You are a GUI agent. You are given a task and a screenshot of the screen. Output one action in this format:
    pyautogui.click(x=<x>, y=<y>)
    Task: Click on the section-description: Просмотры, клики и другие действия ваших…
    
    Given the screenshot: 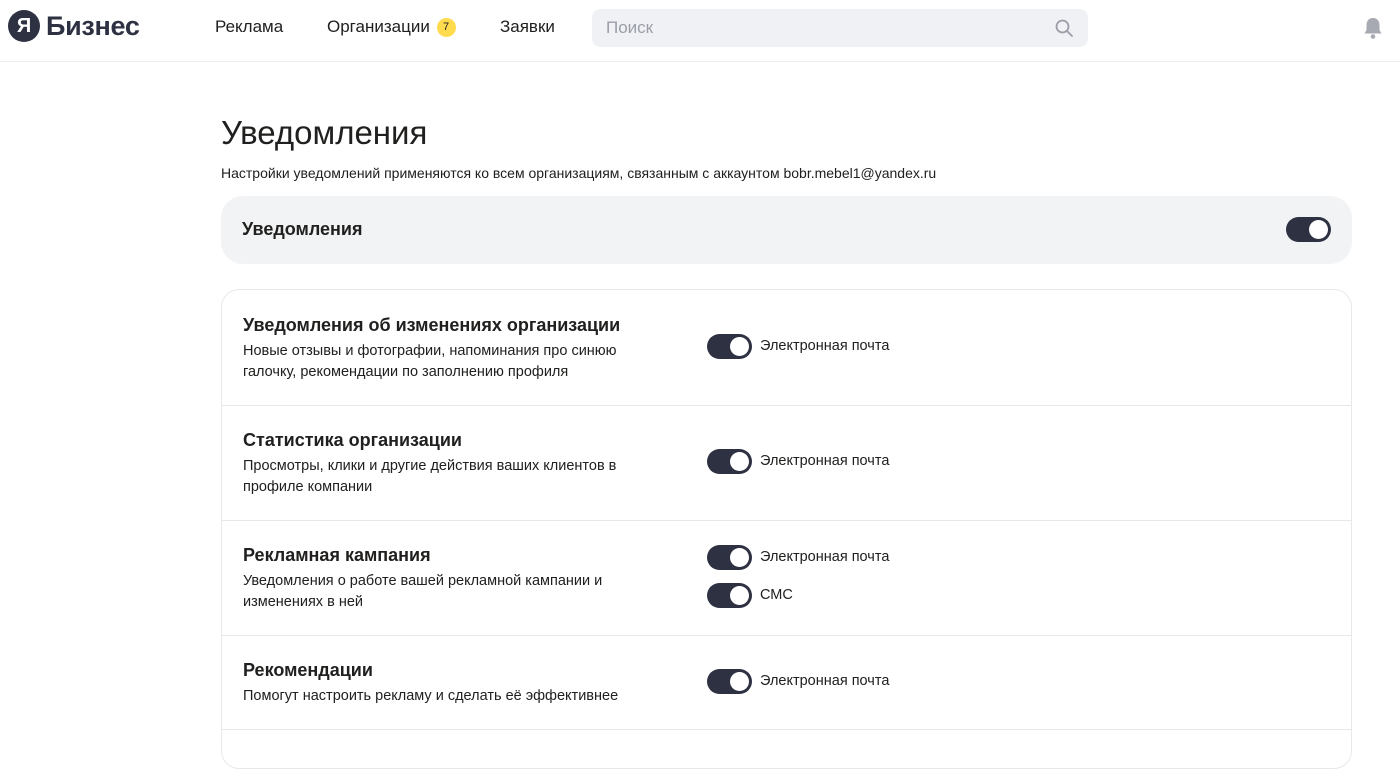 What is the action you would take?
    pyautogui.click(x=430, y=476)
    